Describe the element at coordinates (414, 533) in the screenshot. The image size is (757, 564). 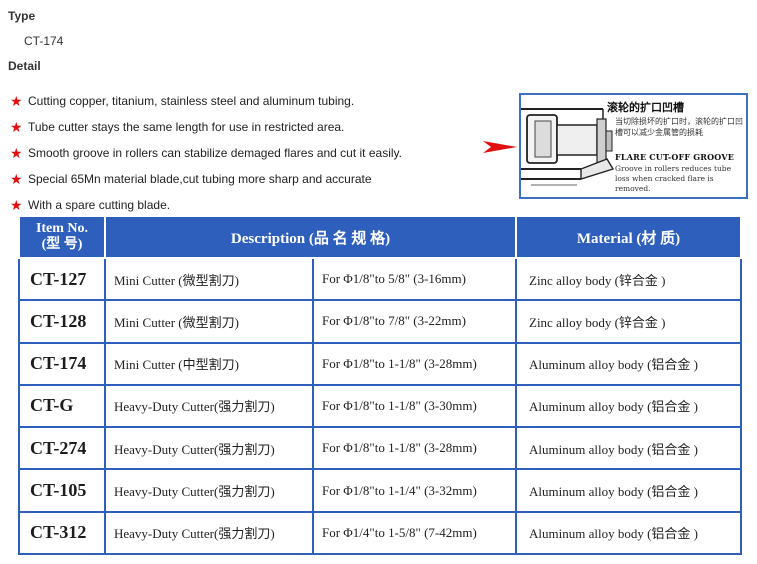
I see `size-range-cell: For Φ1/4"to 1-5/8" (7-42mm)` at that location.